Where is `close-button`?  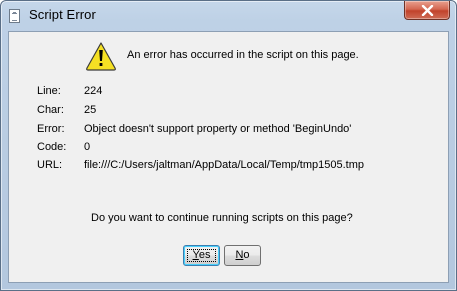
close-button is located at coordinates (427, 10).